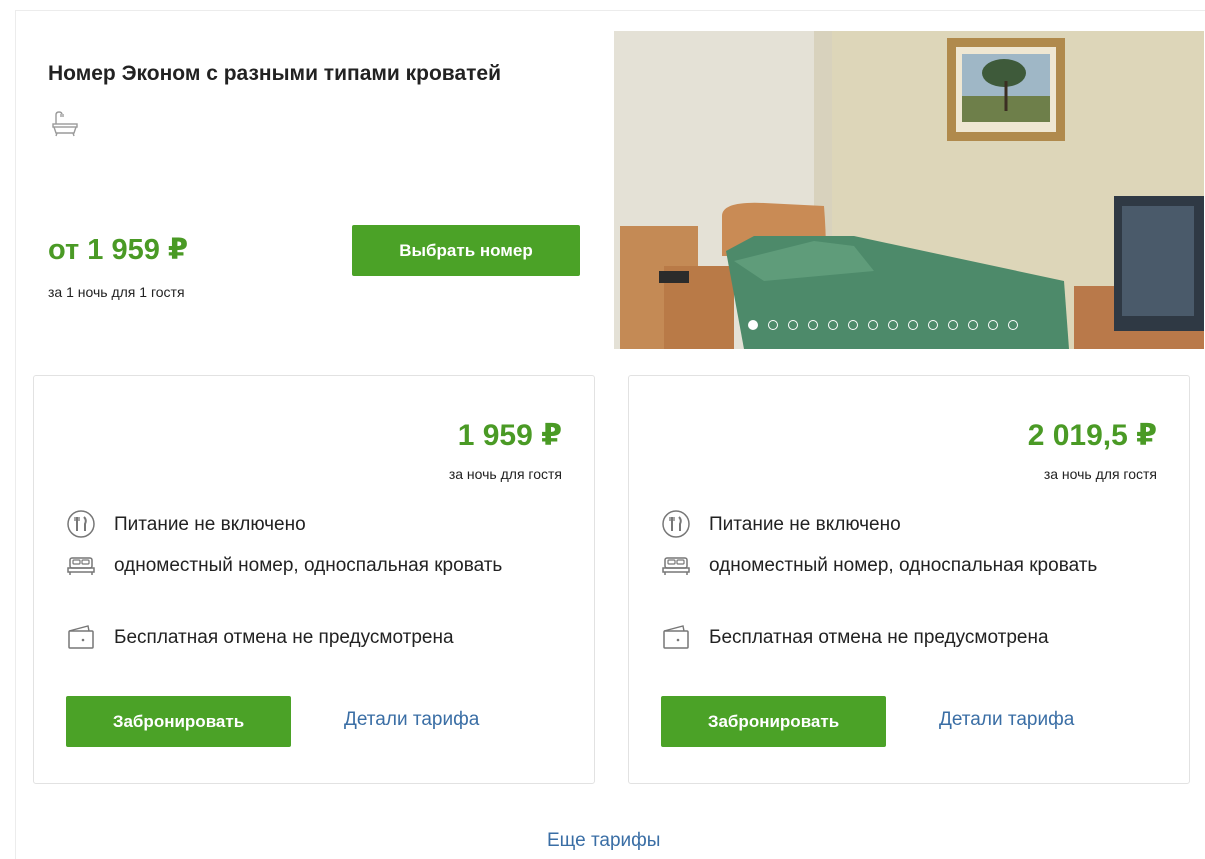 Image resolution: width=1205 pixels, height=859 pixels. What do you see at coordinates (509, 435) in the screenshot?
I see `tariff-price: 1 959 ₽` at bounding box center [509, 435].